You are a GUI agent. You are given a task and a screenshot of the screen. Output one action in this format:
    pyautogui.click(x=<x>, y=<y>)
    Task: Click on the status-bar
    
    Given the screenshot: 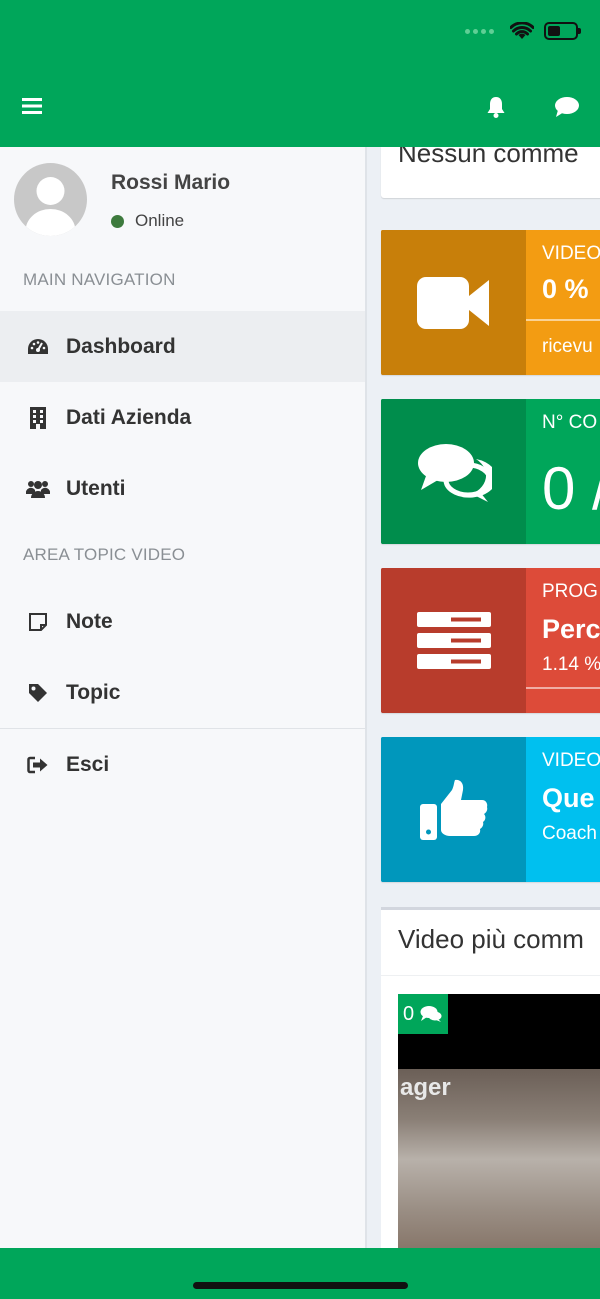 What is the action you would take?
    pyautogui.click(x=523, y=31)
    